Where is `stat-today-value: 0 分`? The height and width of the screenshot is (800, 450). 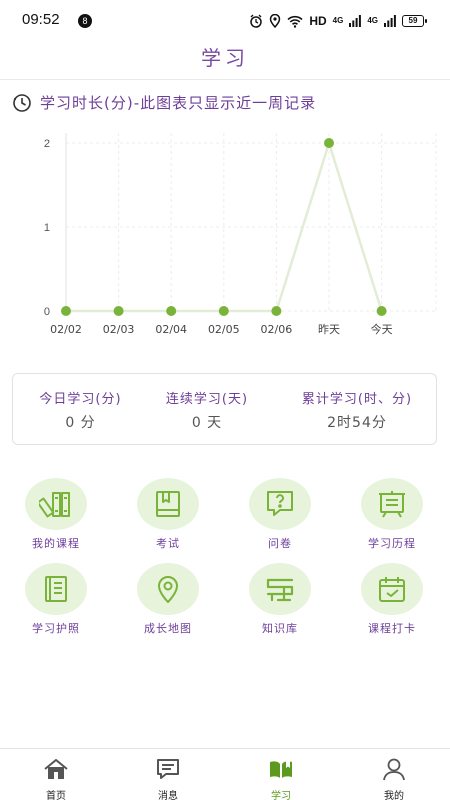 stat-today-value: 0 分 is located at coordinates (80, 423).